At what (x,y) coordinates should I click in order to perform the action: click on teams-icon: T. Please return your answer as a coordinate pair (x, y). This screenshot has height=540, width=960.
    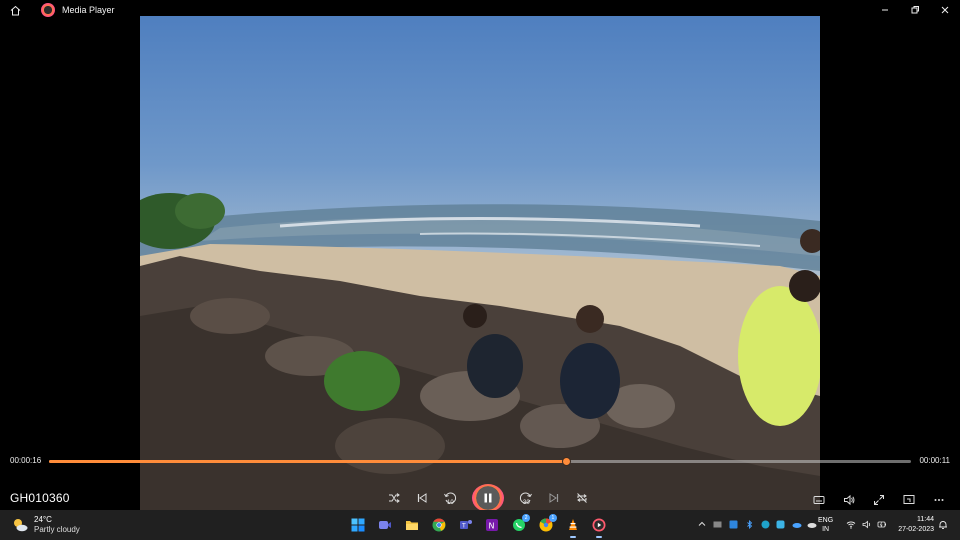
    Looking at the image, I should click on (465, 525).